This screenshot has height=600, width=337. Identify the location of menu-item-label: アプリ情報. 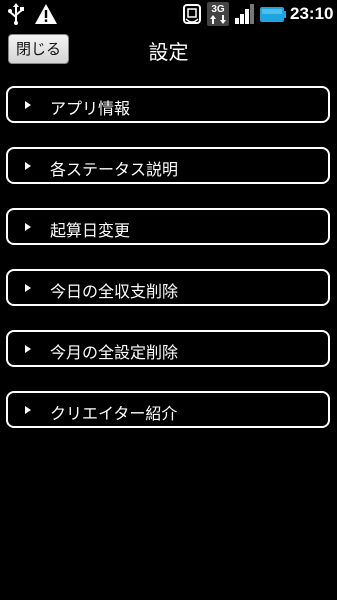
(90, 108).